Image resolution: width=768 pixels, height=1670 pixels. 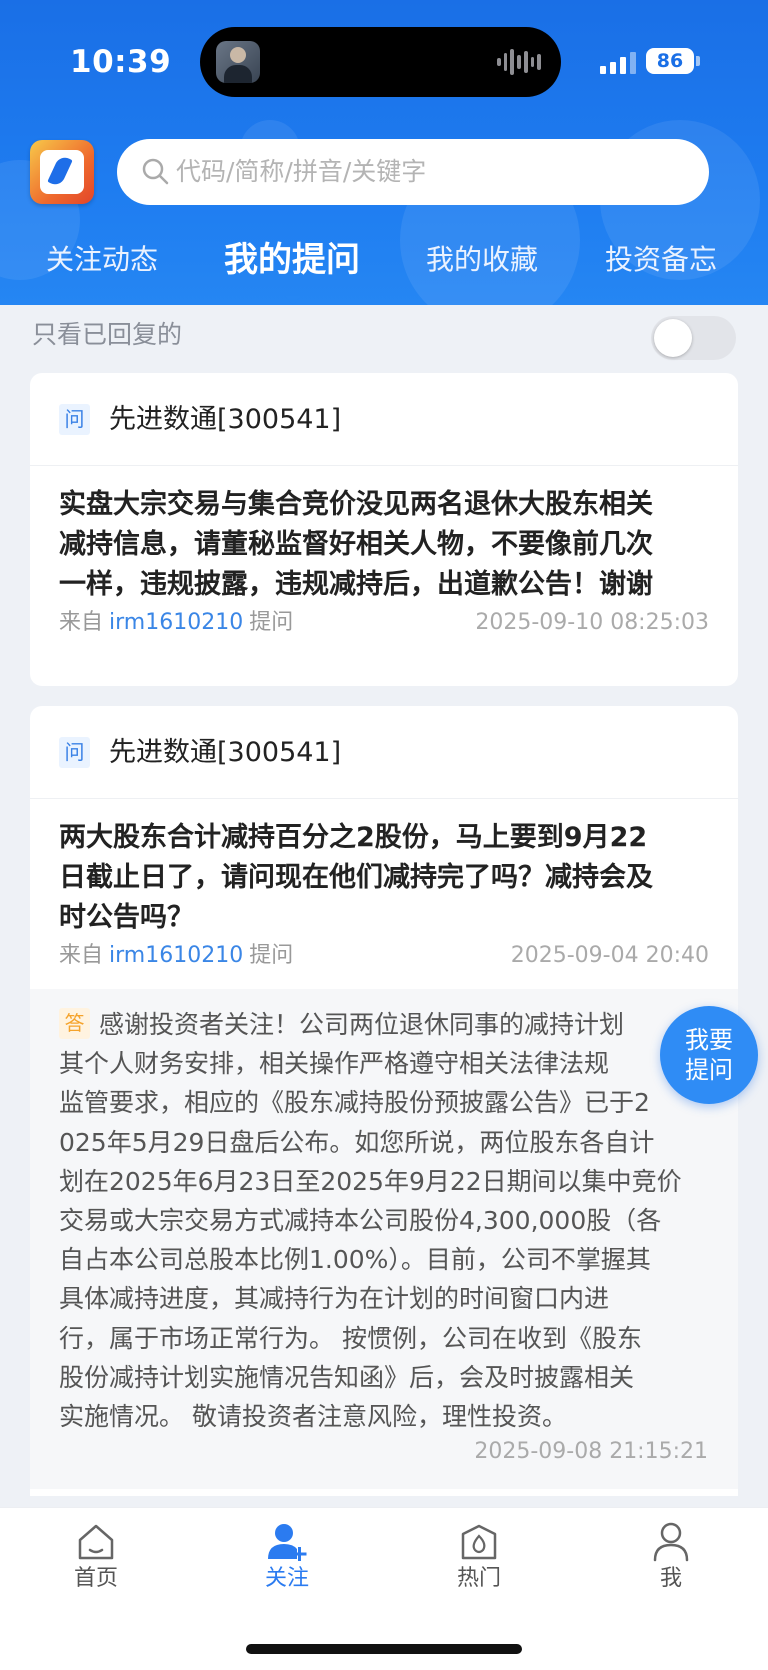 What do you see at coordinates (355, 1260) in the screenshot?
I see `answer-line: 自占本公司总股本比例1.00%）。目前，公司不掌握其` at bounding box center [355, 1260].